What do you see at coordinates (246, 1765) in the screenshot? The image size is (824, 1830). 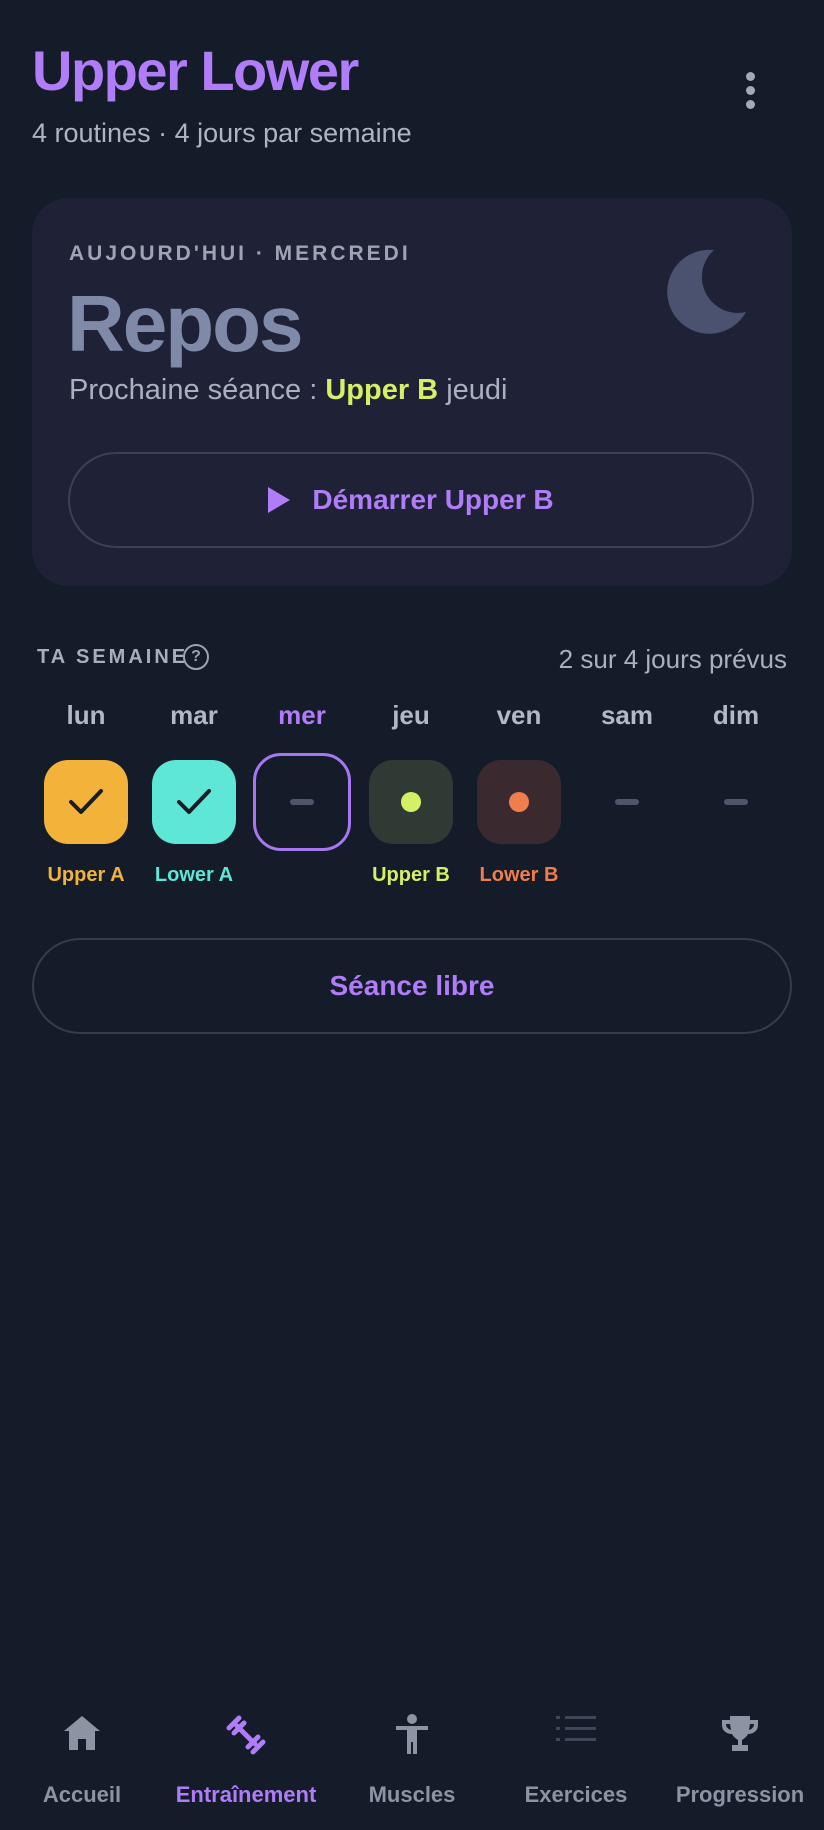 I see `nav-item-entraînement: Entraînement` at bounding box center [246, 1765].